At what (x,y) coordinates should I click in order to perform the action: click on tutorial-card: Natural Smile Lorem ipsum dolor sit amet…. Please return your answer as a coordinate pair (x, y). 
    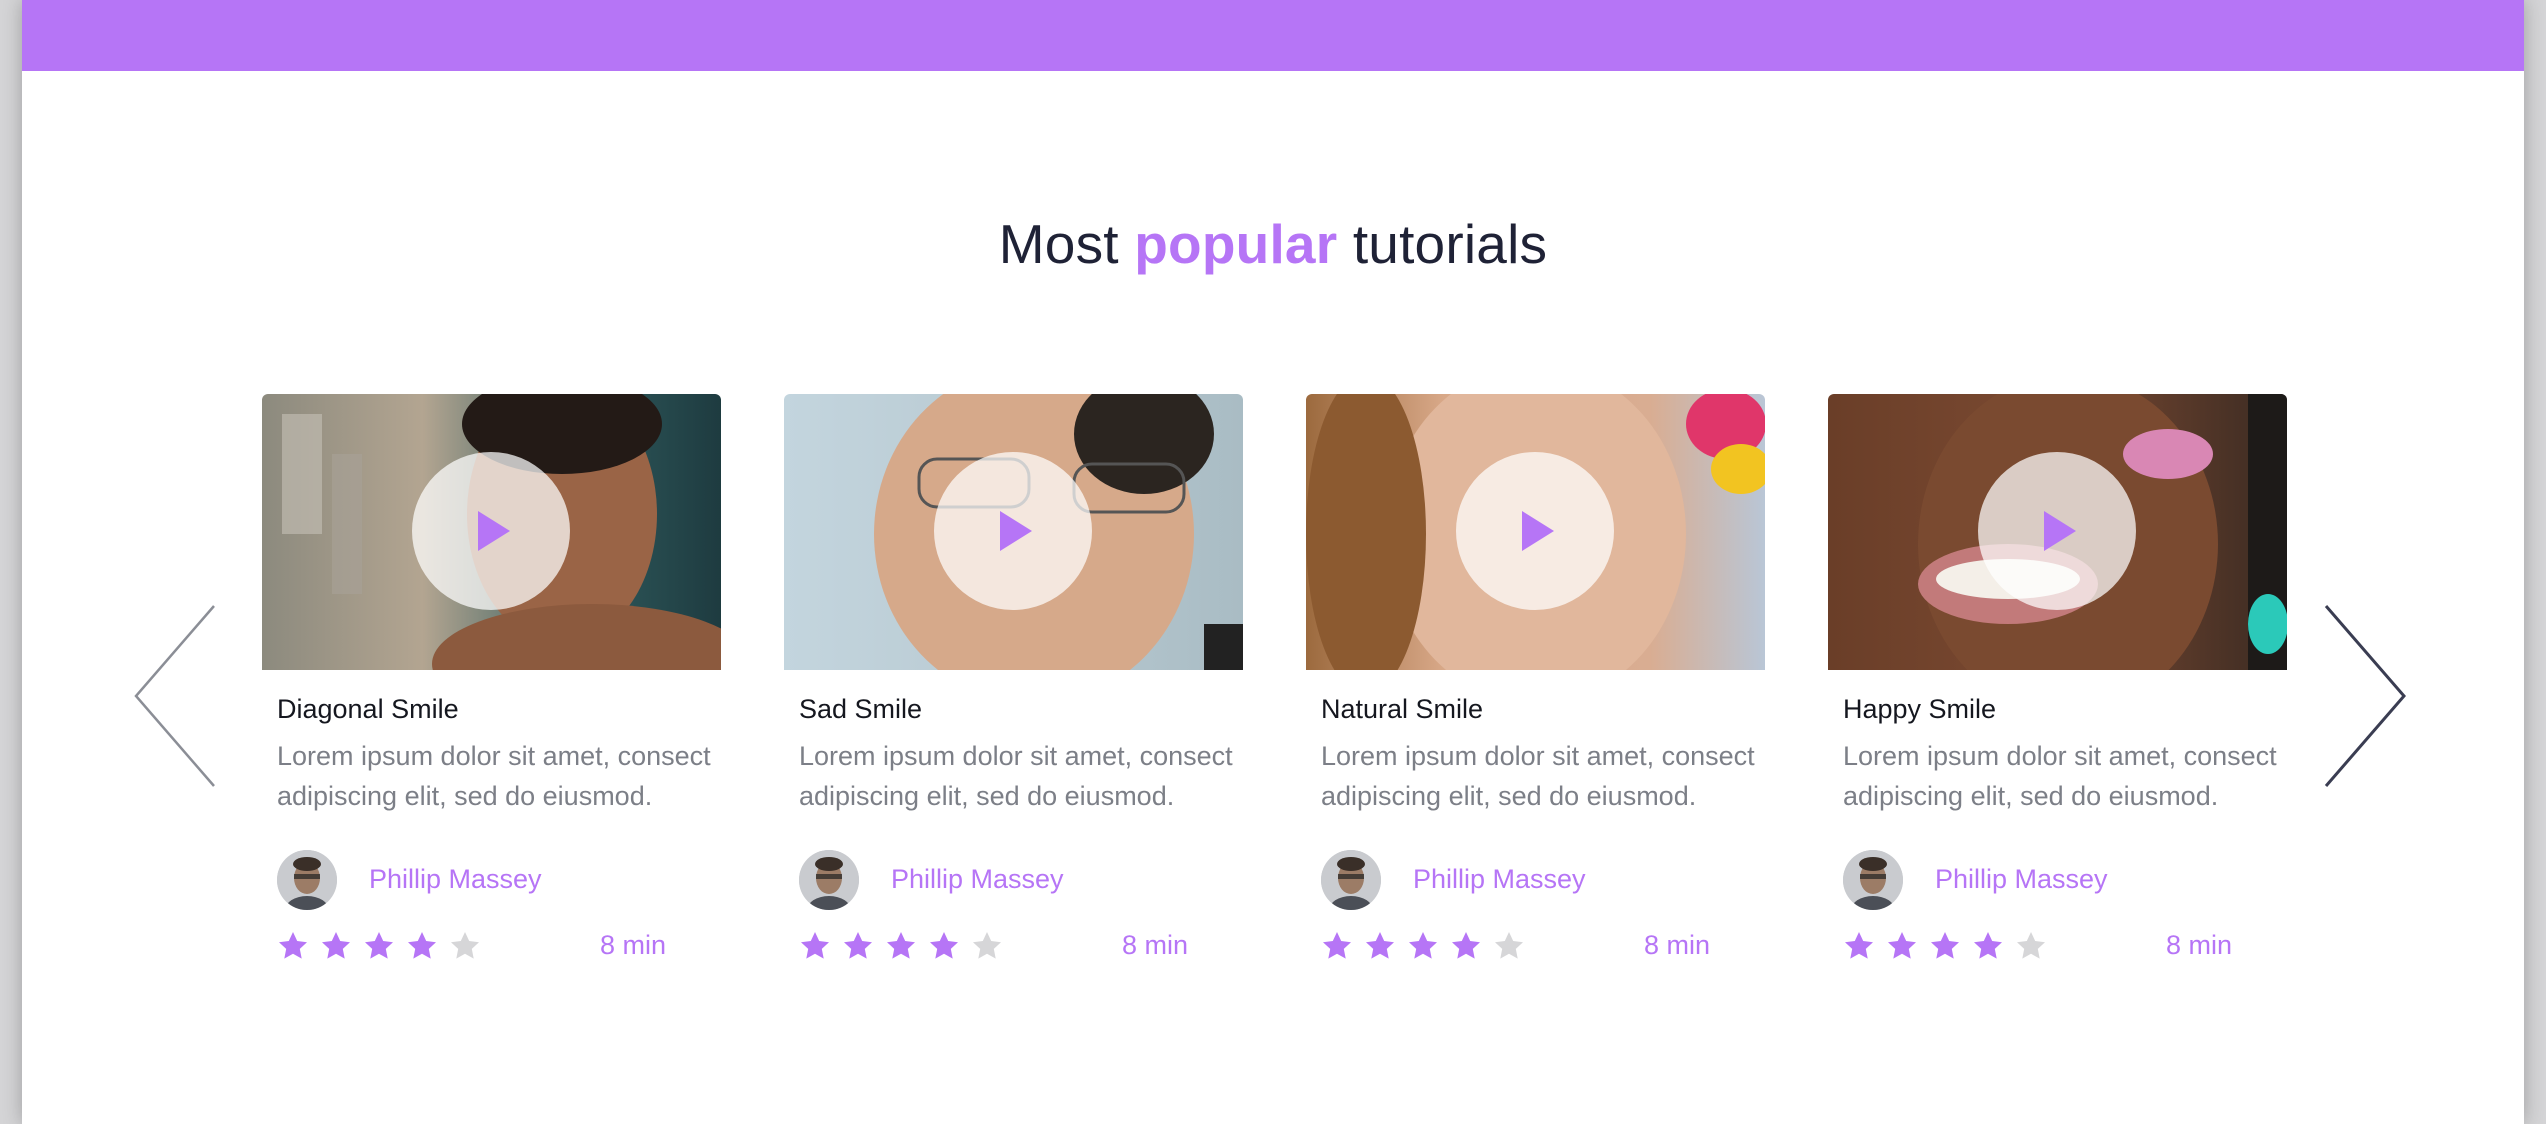
    Looking at the image, I should click on (1535, 694).